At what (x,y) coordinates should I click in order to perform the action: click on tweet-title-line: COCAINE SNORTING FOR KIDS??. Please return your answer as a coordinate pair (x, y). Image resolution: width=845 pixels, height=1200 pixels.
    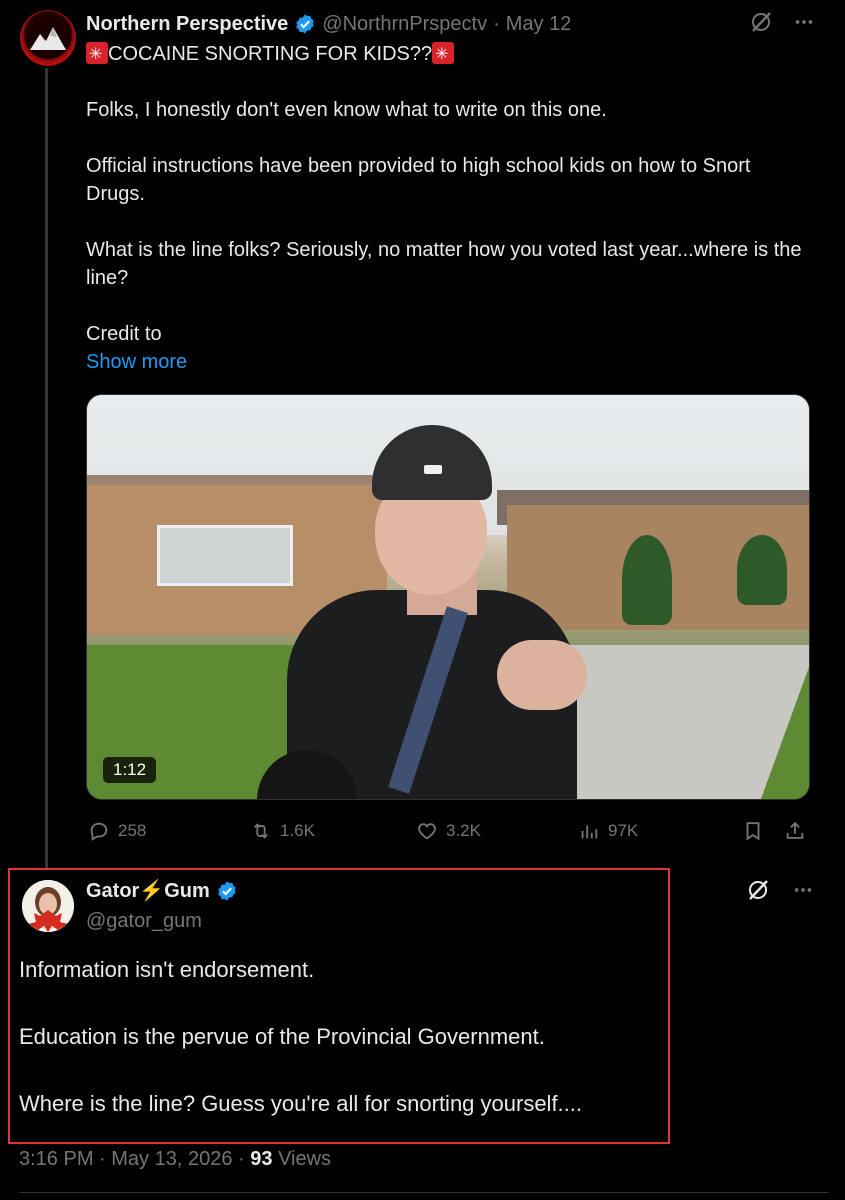
    Looking at the image, I should click on (446, 54).